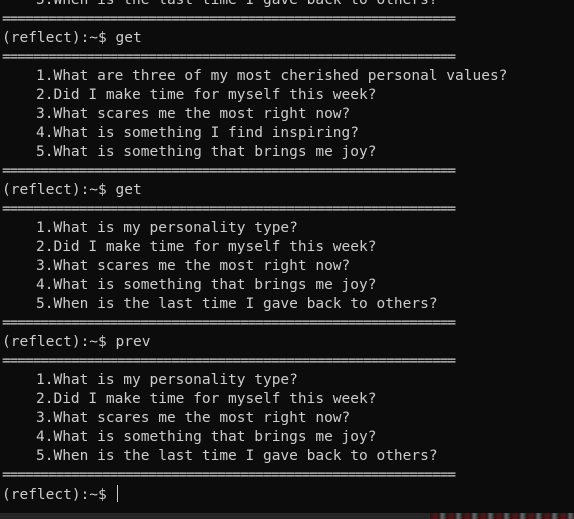  Describe the element at coordinates (206, 152) in the screenshot. I see `question-line: 5.What is something that brings me joy?` at that location.